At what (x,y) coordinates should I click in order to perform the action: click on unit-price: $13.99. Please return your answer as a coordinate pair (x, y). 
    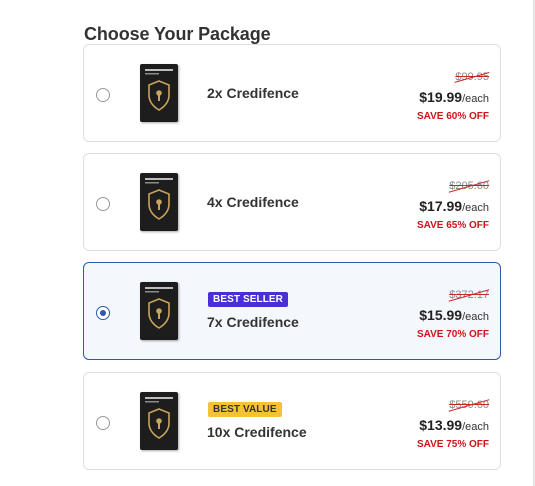
    Looking at the image, I should click on (441, 425).